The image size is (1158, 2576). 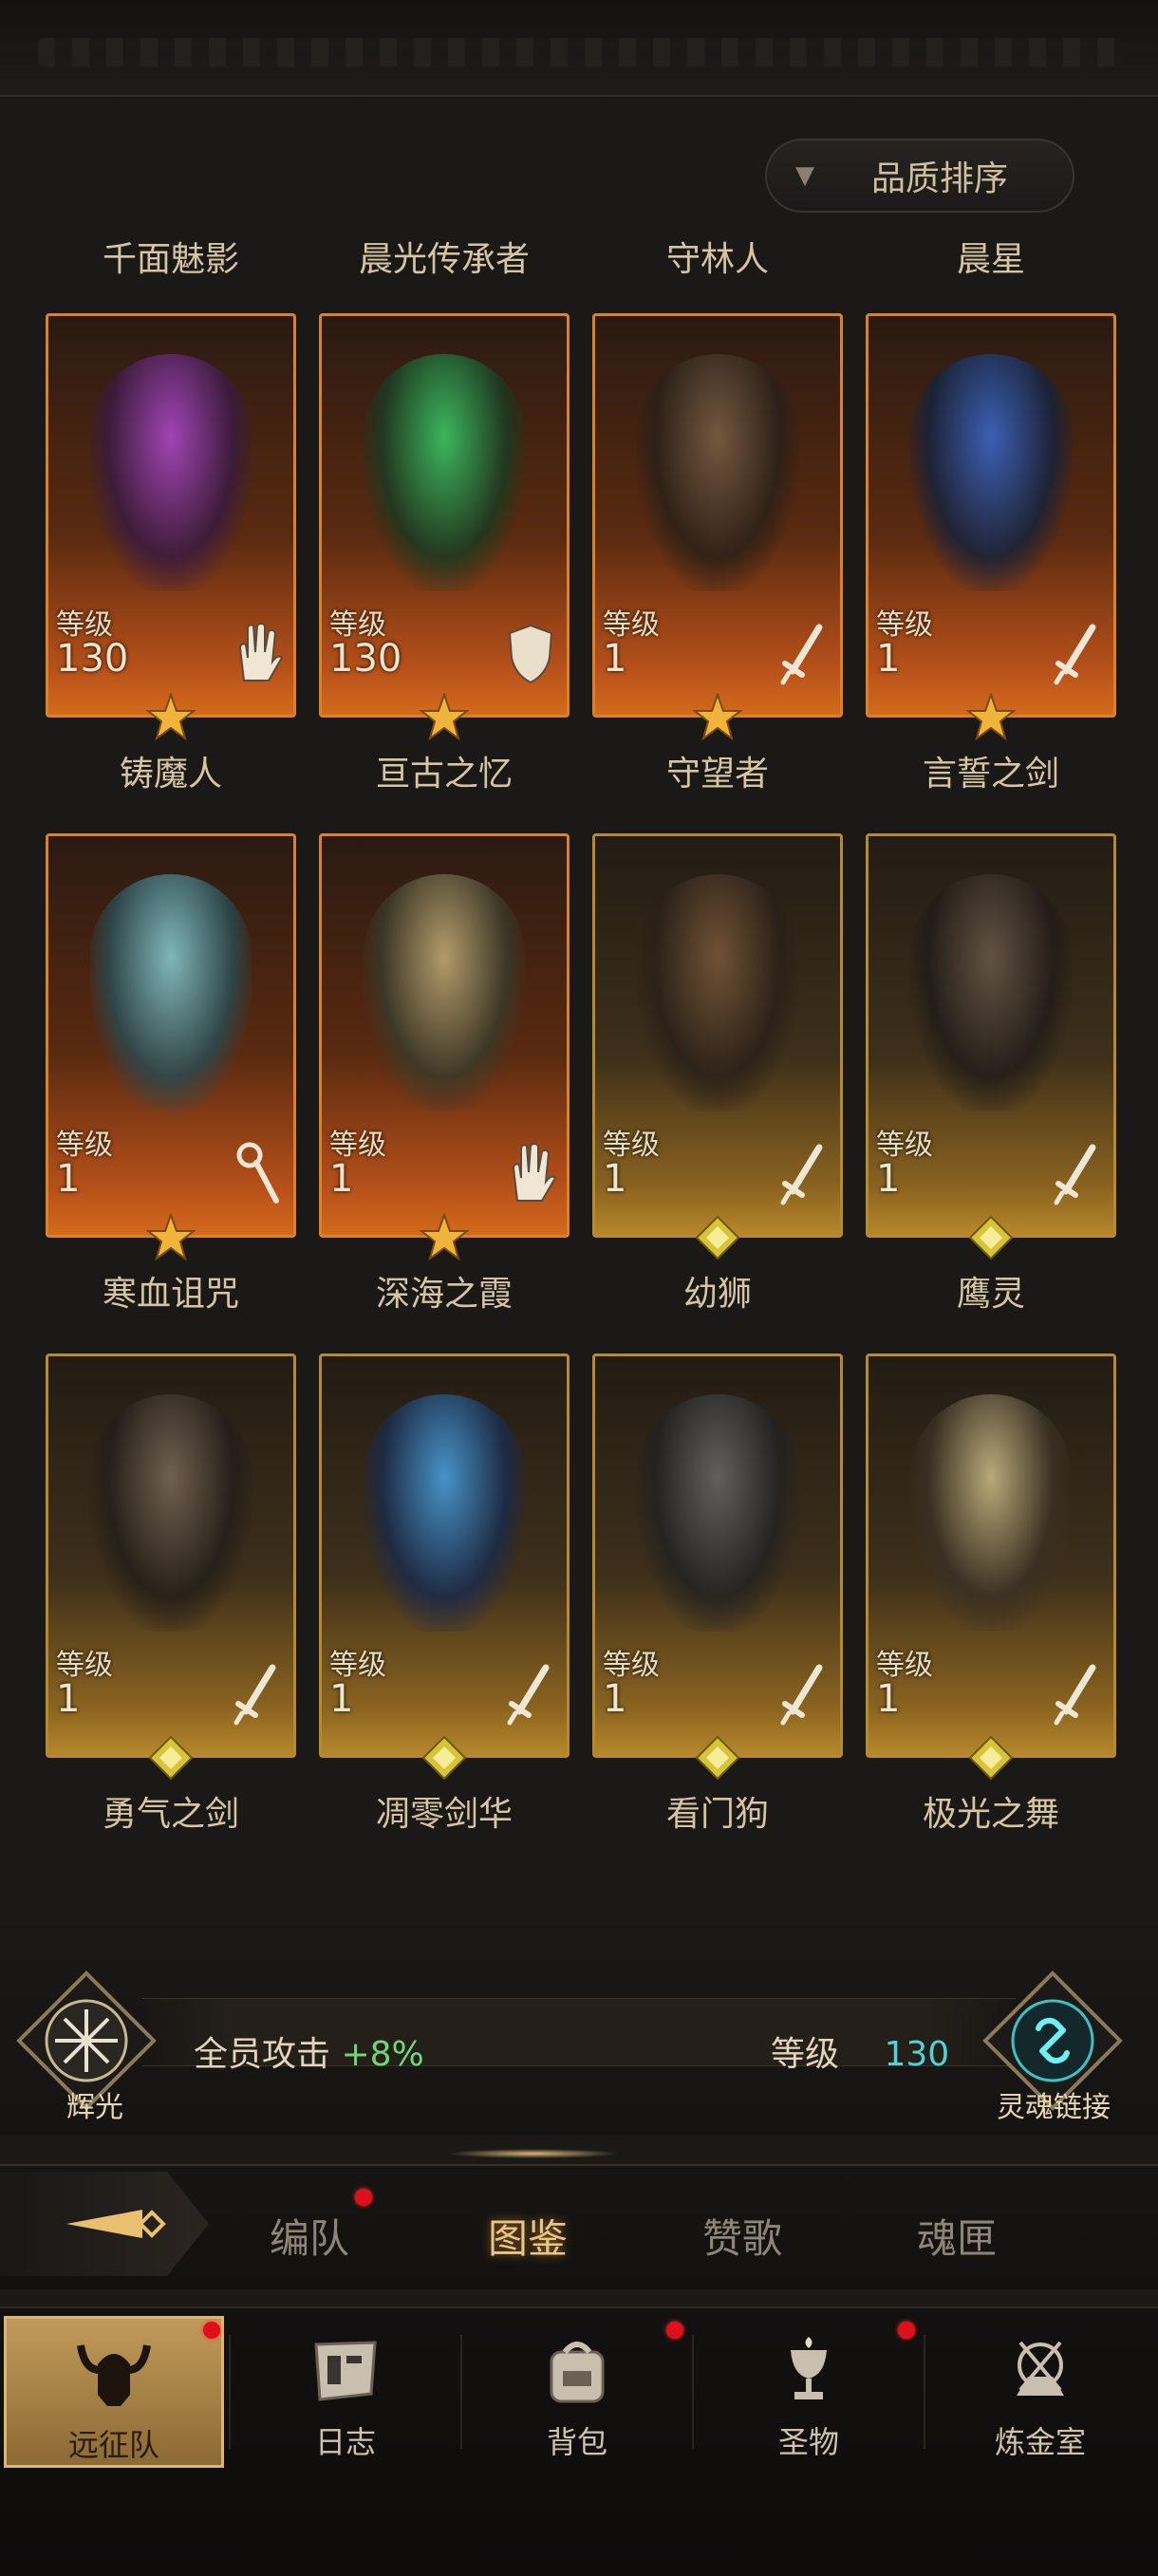 I want to click on nav-notification-dot, so click(x=906, y=2330).